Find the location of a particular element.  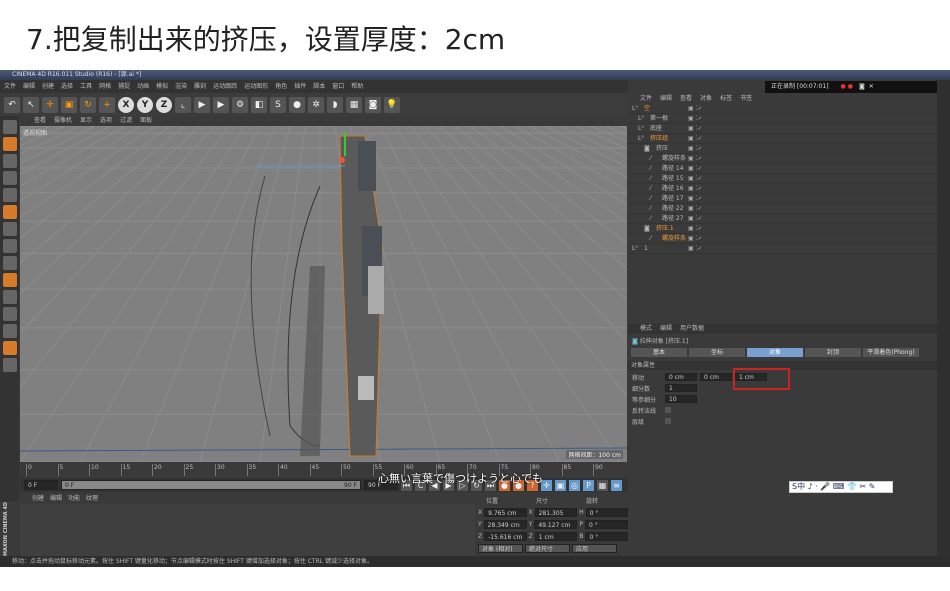

object-row: ⁄ 路径 17 ▣ ⁚✓ is located at coordinates (782, 199).